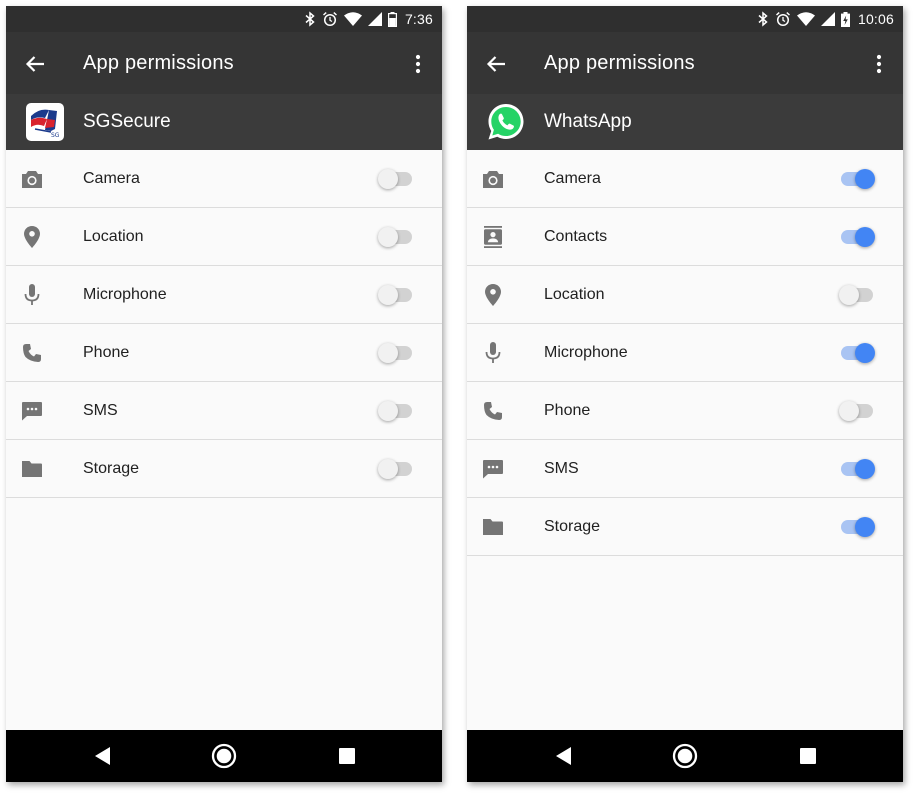 The width and height of the screenshot is (921, 800). I want to click on permission-toggle-contacts, so click(857, 237).